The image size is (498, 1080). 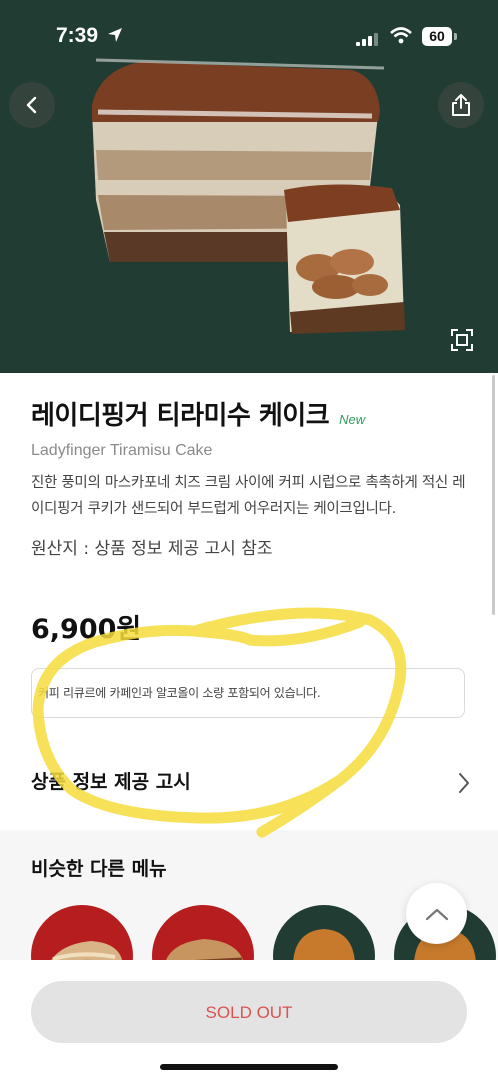 I want to click on cellular-signal-icon, so click(x=367, y=40).